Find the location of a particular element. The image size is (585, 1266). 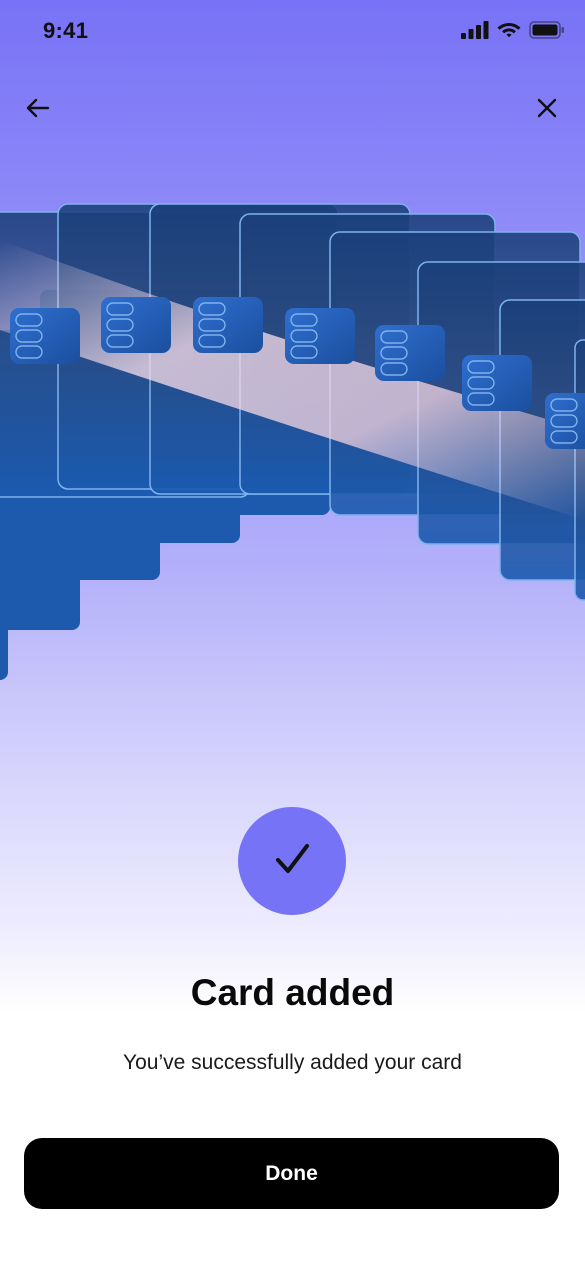

checkmark-icon is located at coordinates (292, 861).